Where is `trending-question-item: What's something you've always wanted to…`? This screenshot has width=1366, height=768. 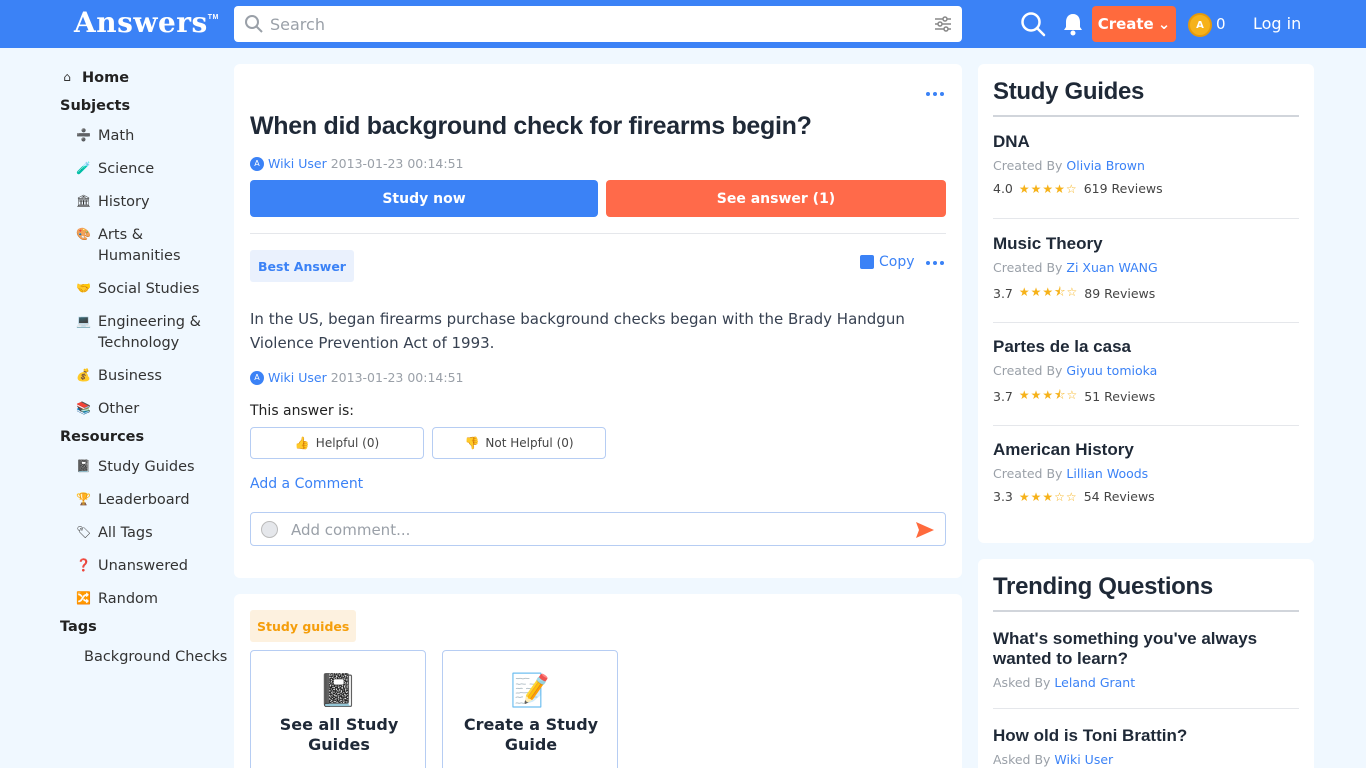 trending-question-item: What's something you've always wanted to… is located at coordinates (1146, 659).